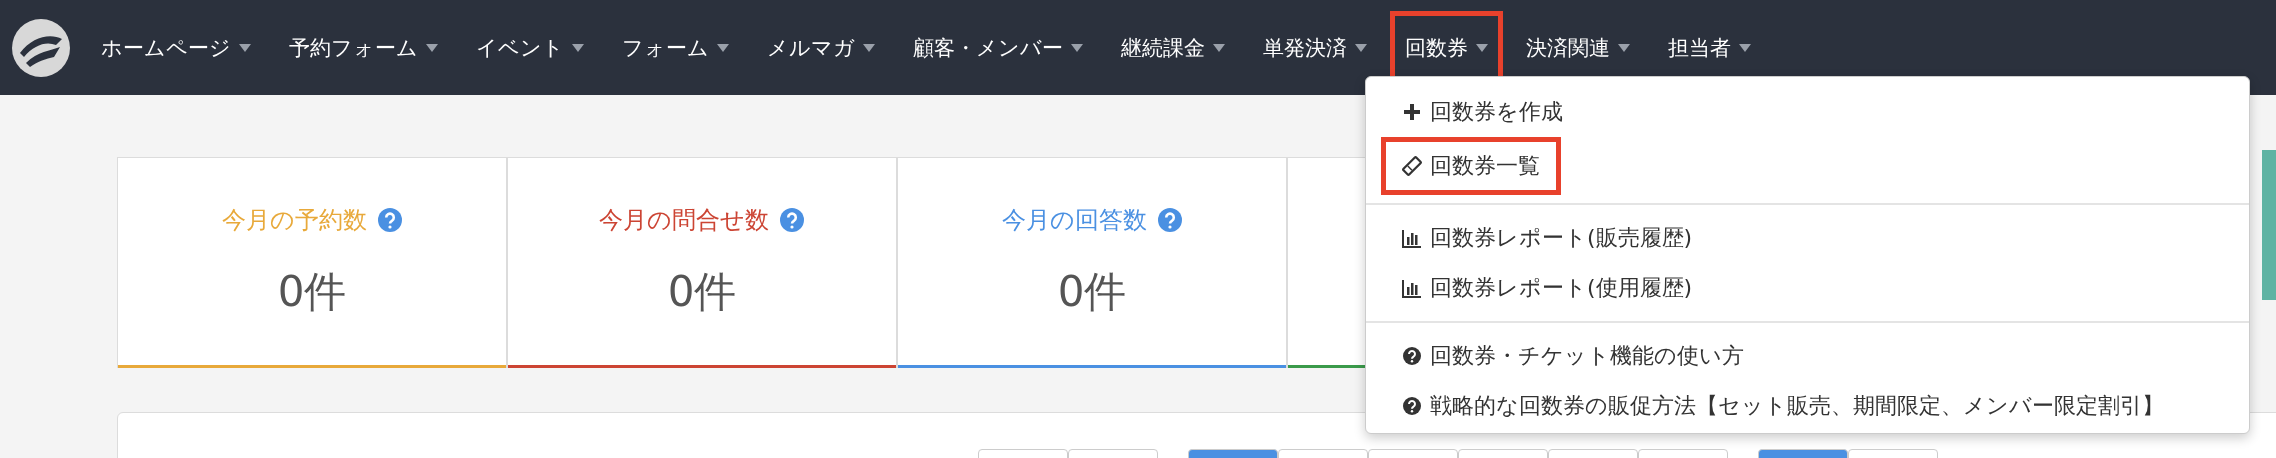  I want to click on side-tab, so click(2269, 225).